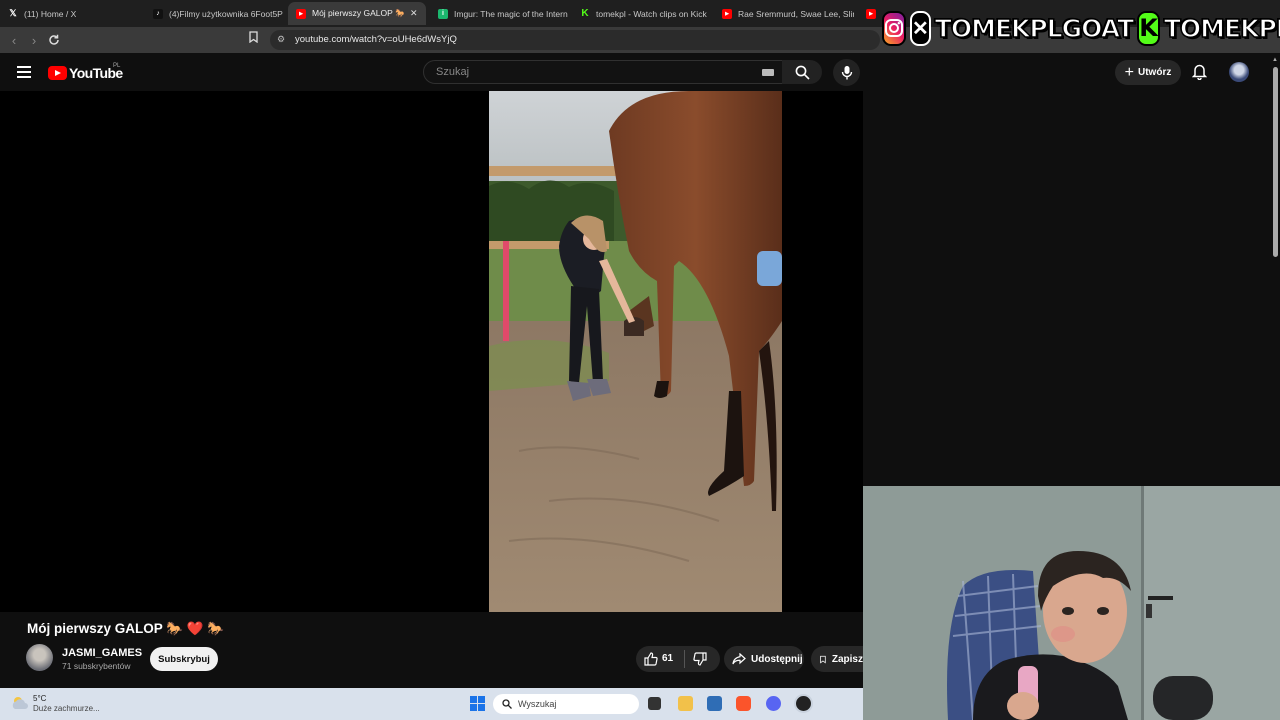 This screenshot has width=1280, height=720. What do you see at coordinates (684, 659) in the screenshot?
I see `divider` at bounding box center [684, 659].